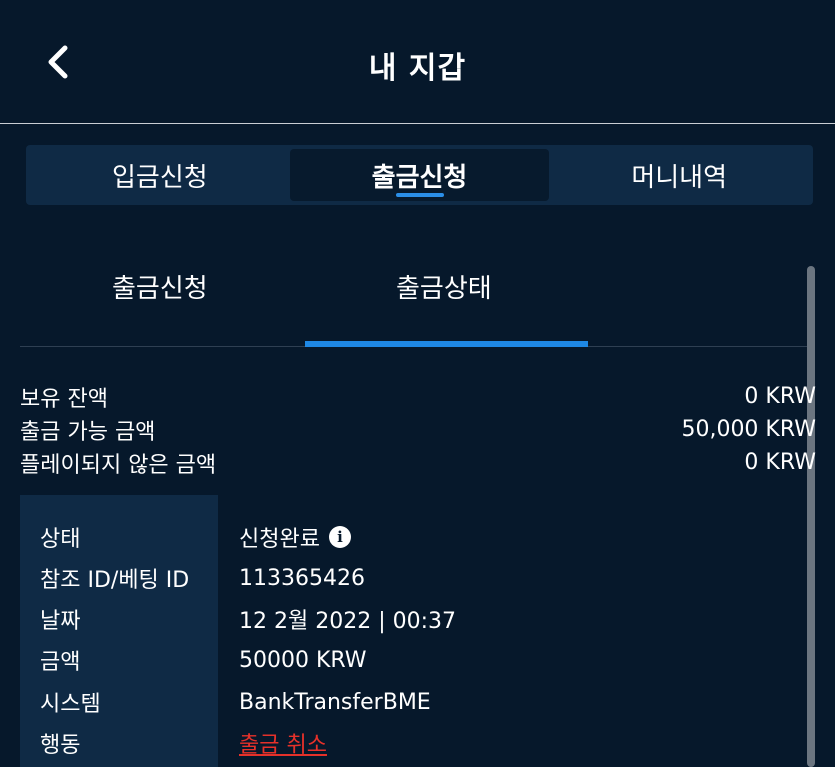  What do you see at coordinates (60, 662) in the screenshot?
I see `detail-label: 금액` at bounding box center [60, 662].